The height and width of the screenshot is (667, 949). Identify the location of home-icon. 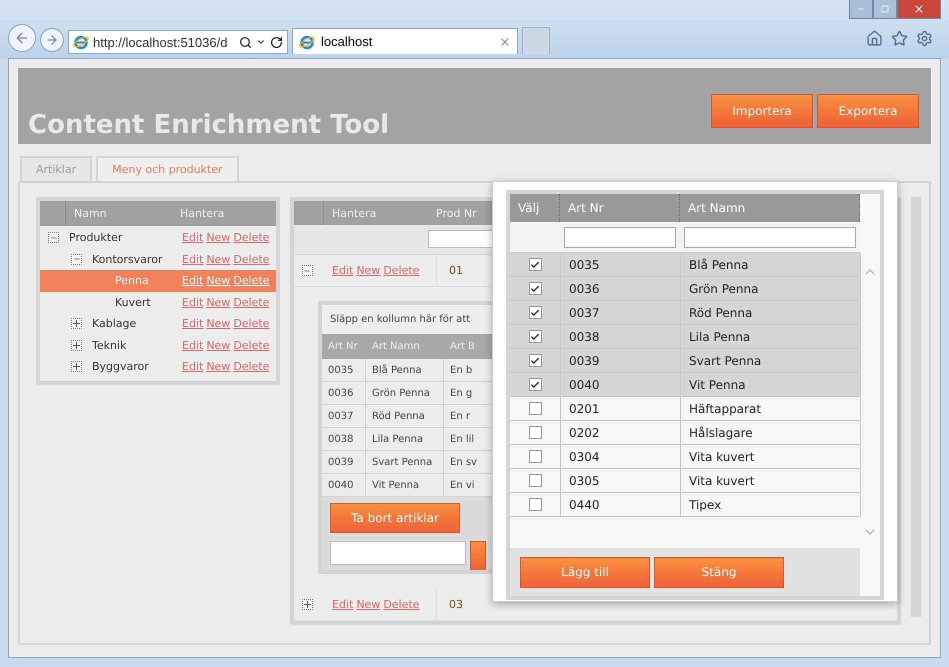
(874, 38).